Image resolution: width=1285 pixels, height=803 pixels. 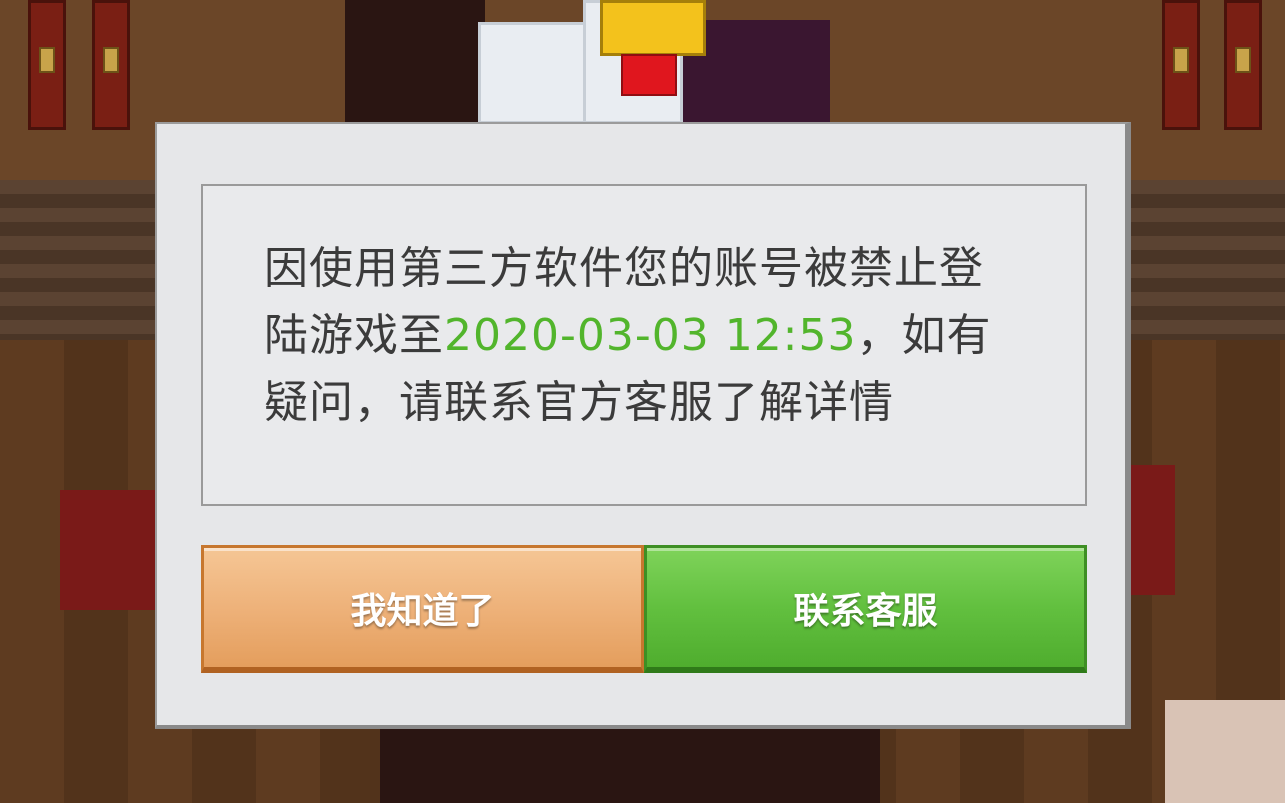 What do you see at coordinates (630, 764) in the screenshot?
I see `character-legs` at bounding box center [630, 764].